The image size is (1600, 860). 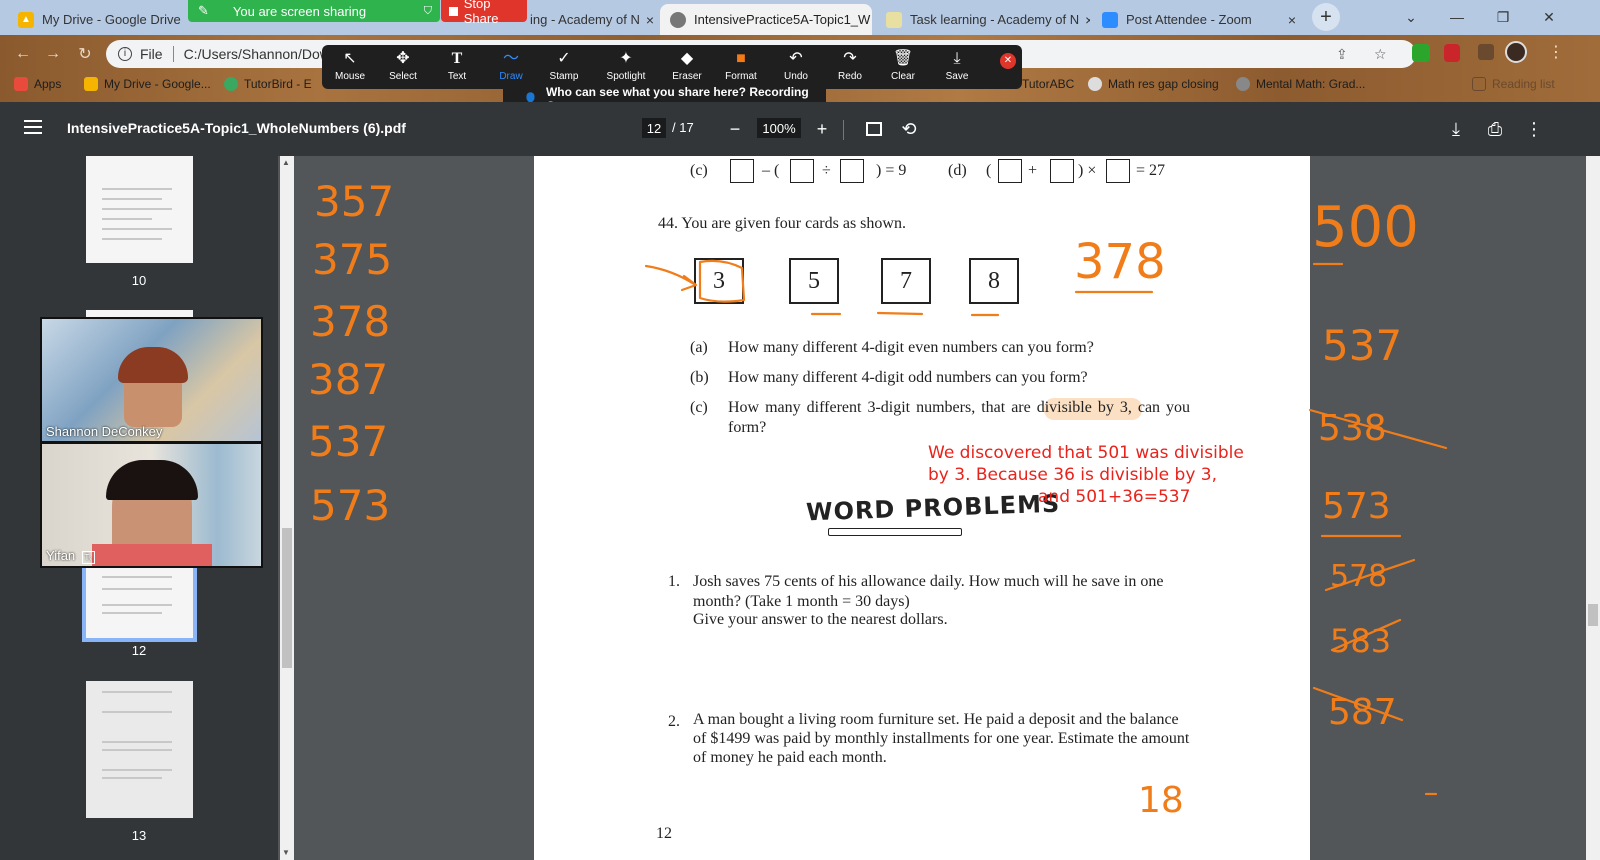 What do you see at coordinates (735, 129) in the screenshot?
I see `zoom-out-icon: −` at bounding box center [735, 129].